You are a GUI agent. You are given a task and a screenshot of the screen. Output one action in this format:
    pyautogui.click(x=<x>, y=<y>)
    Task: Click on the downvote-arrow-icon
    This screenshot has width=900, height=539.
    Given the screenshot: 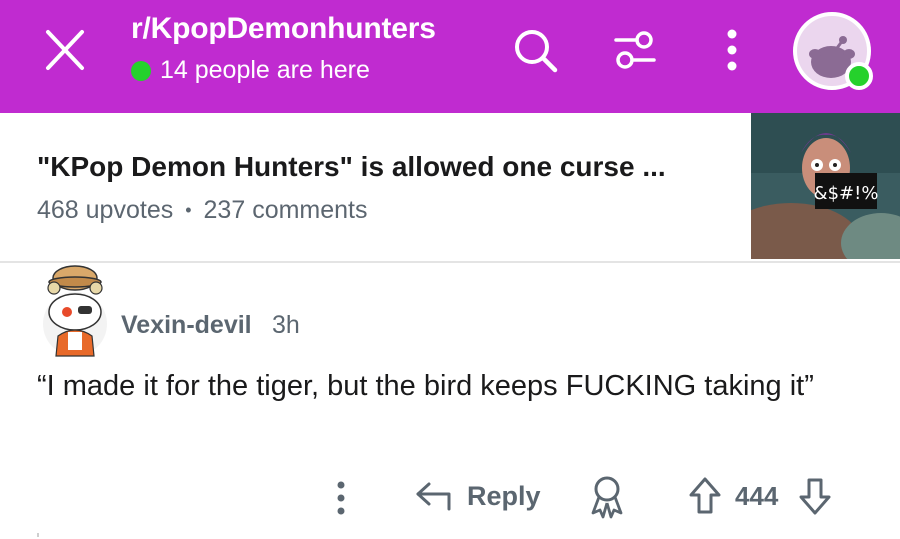 What is the action you would take?
    pyautogui.click(x=815, y=496)
    